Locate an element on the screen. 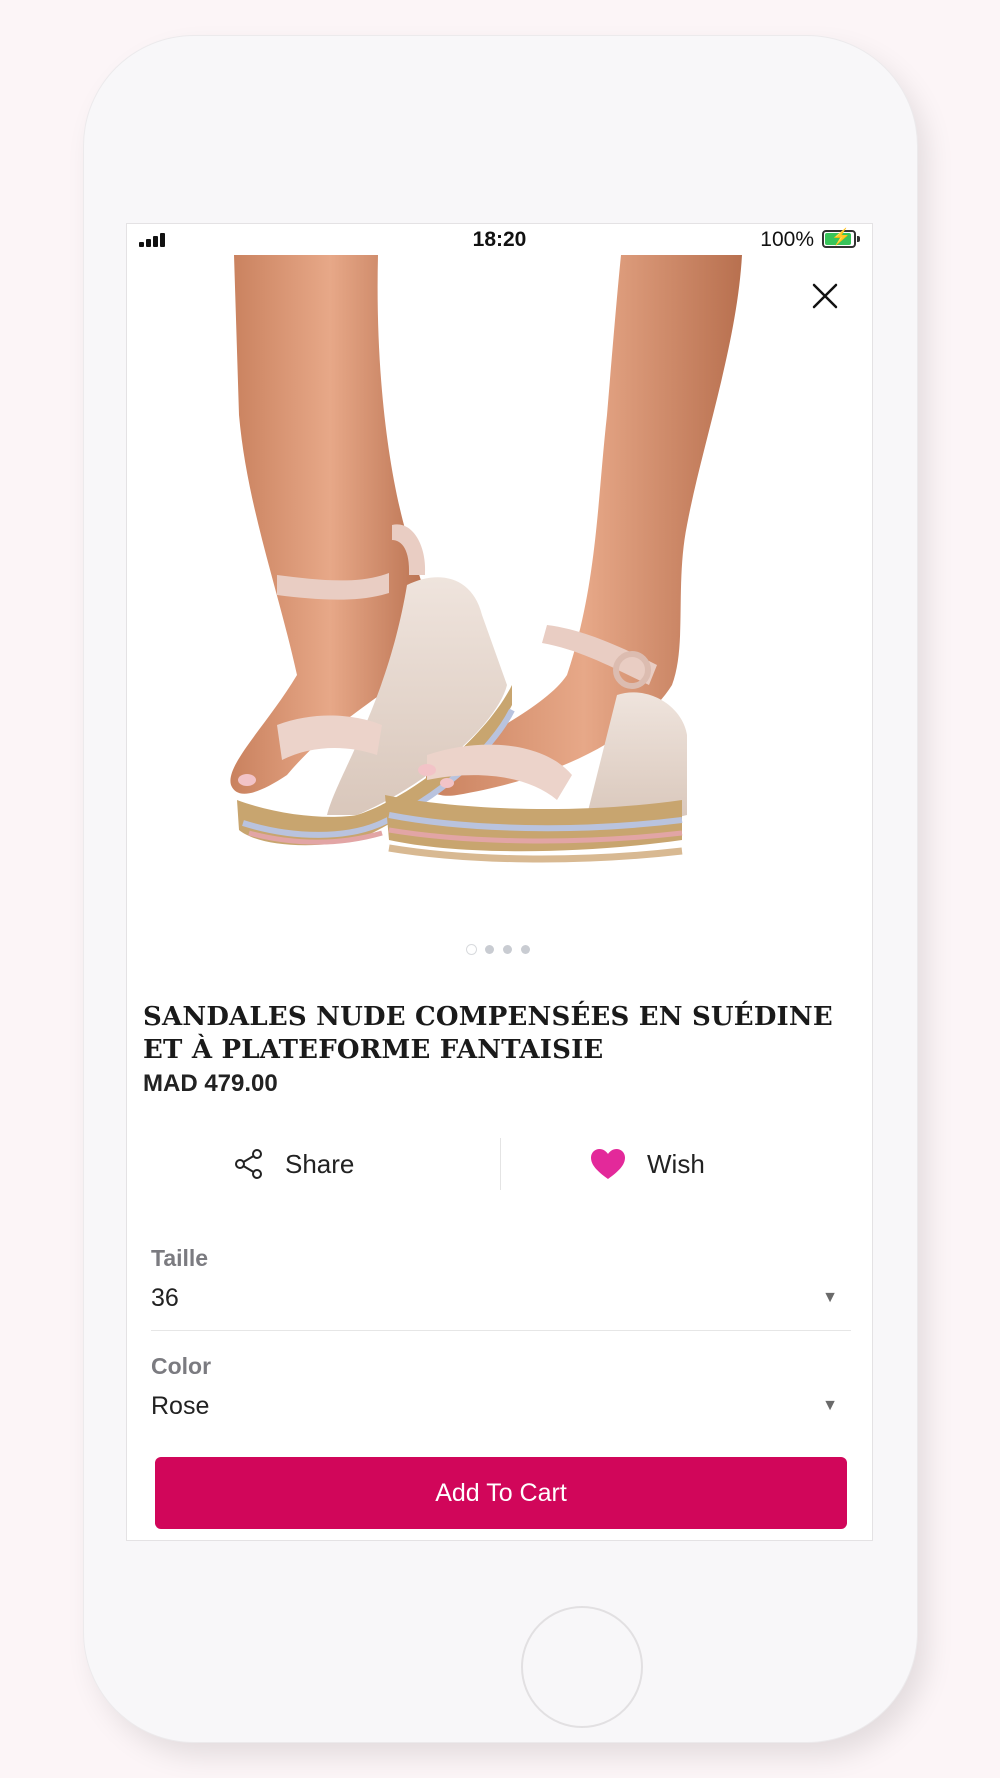 This screenshot has height=1778, width=1000. wish-label: Wish is located at coordinates (676, 1163).